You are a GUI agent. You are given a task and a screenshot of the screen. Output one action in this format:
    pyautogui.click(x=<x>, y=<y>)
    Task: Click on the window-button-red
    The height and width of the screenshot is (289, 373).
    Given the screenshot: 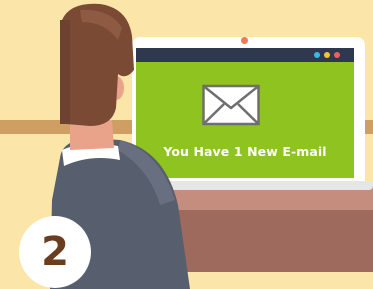 What is the action you would take?
    pyautogui.click(x=337, y=55)
    